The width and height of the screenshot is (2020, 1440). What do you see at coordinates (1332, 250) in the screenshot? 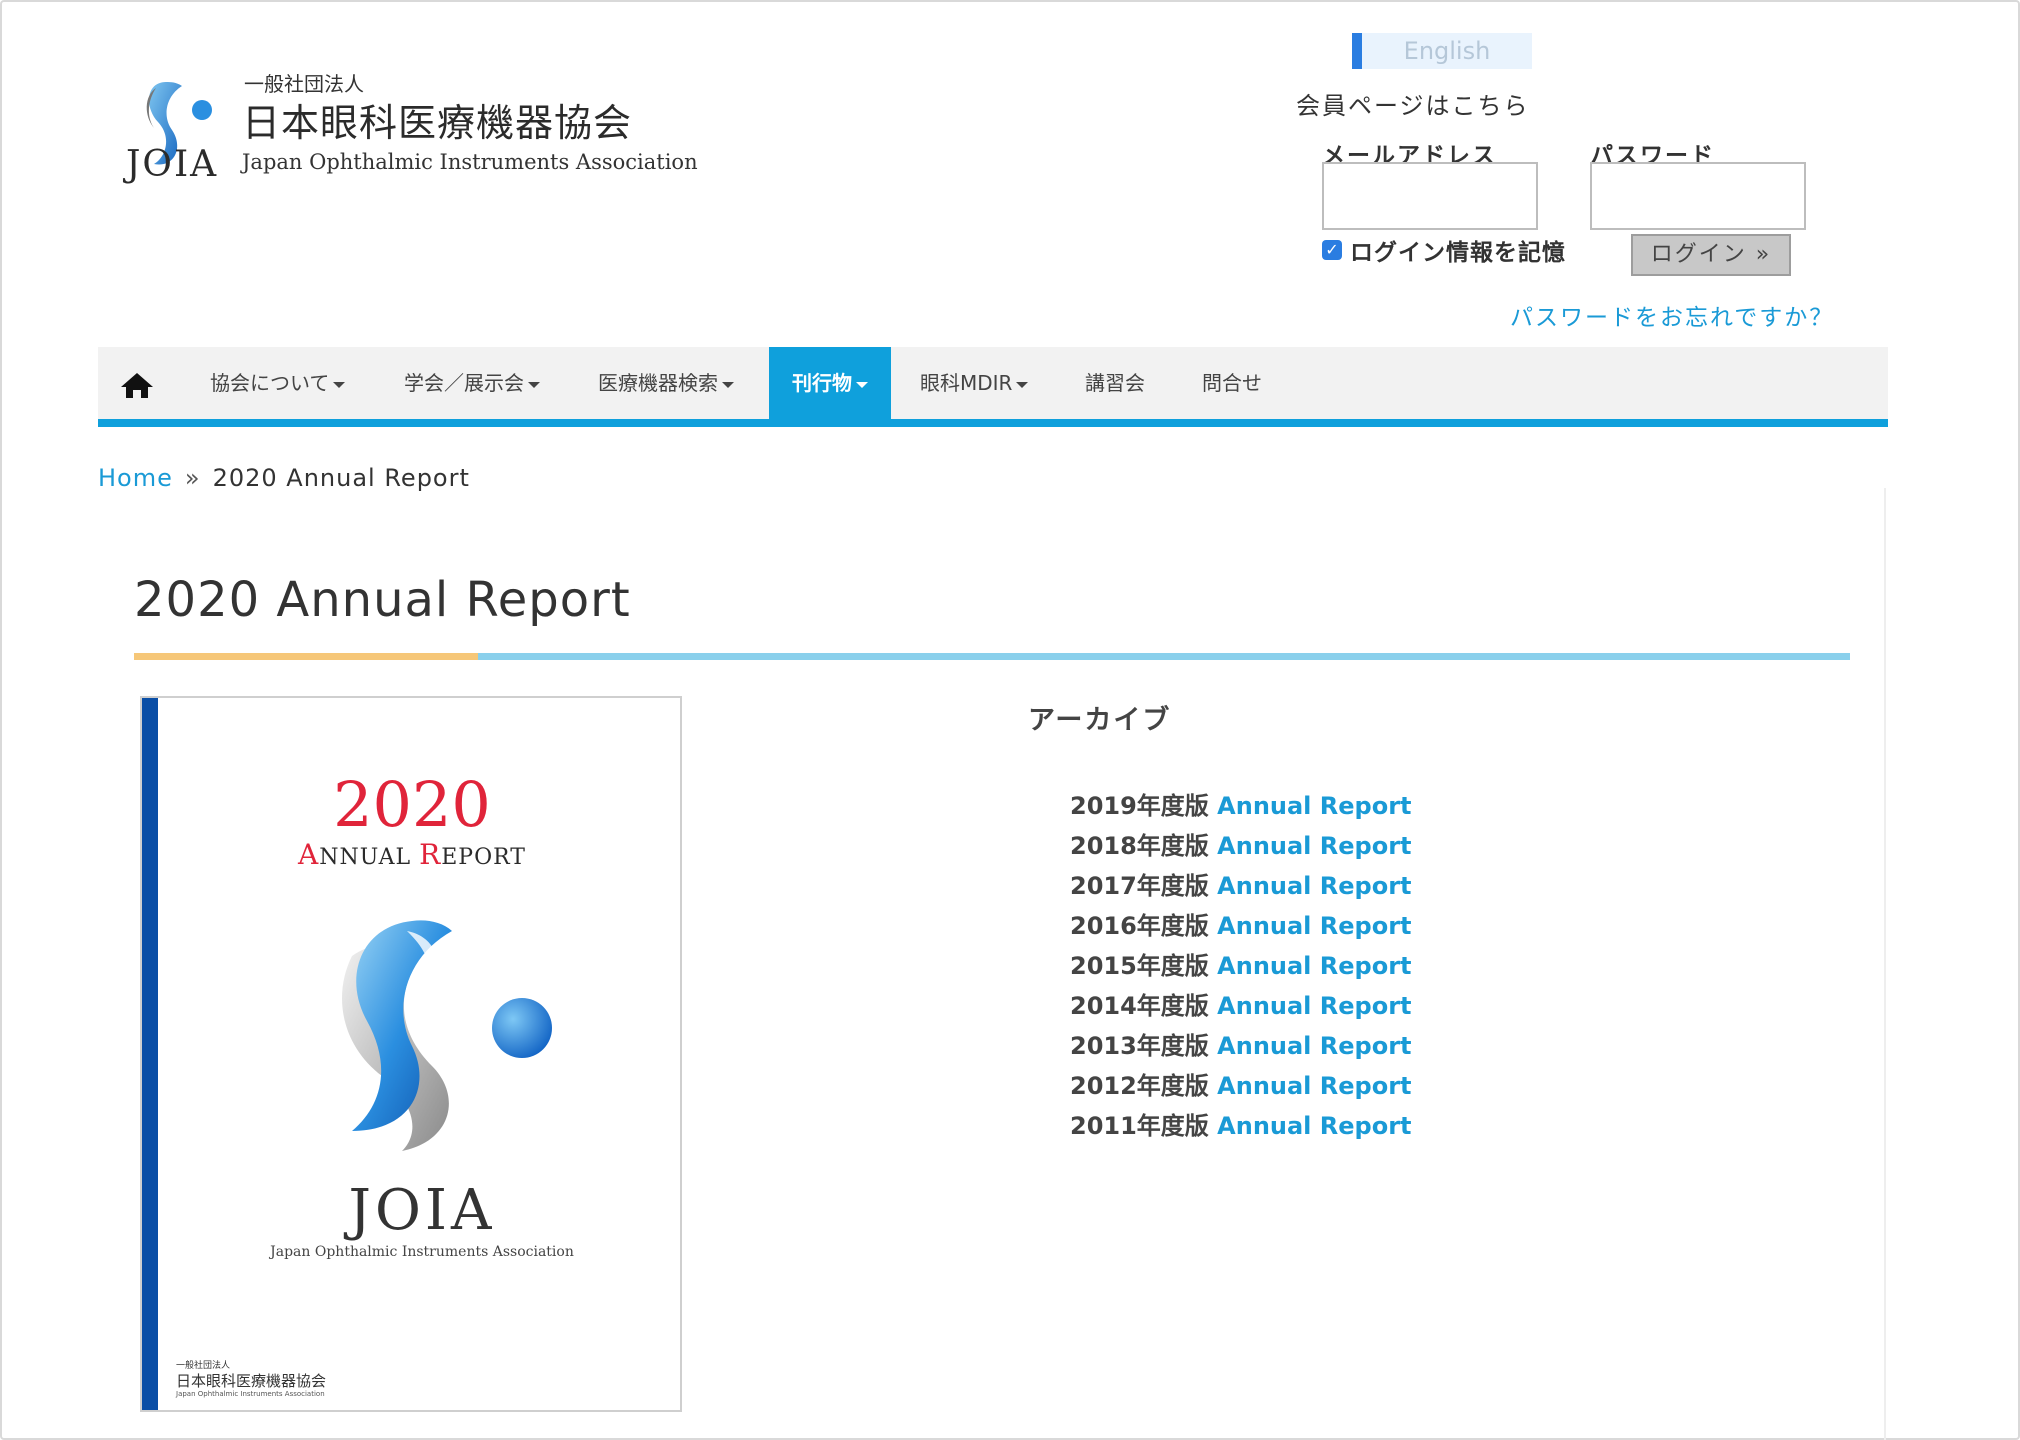
I see `remember-checkbox: ✓` at bounding box center [1332, 250].